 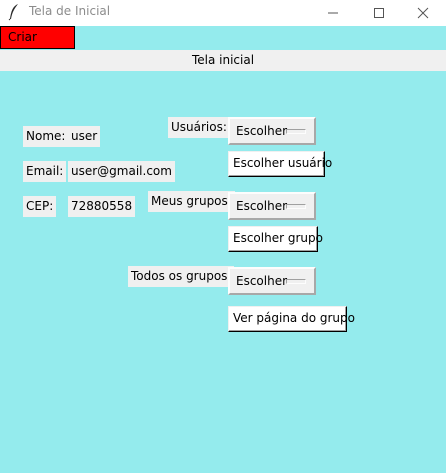 I want to click on usuarios-label: Usuários:, so click(x=199, y=127).